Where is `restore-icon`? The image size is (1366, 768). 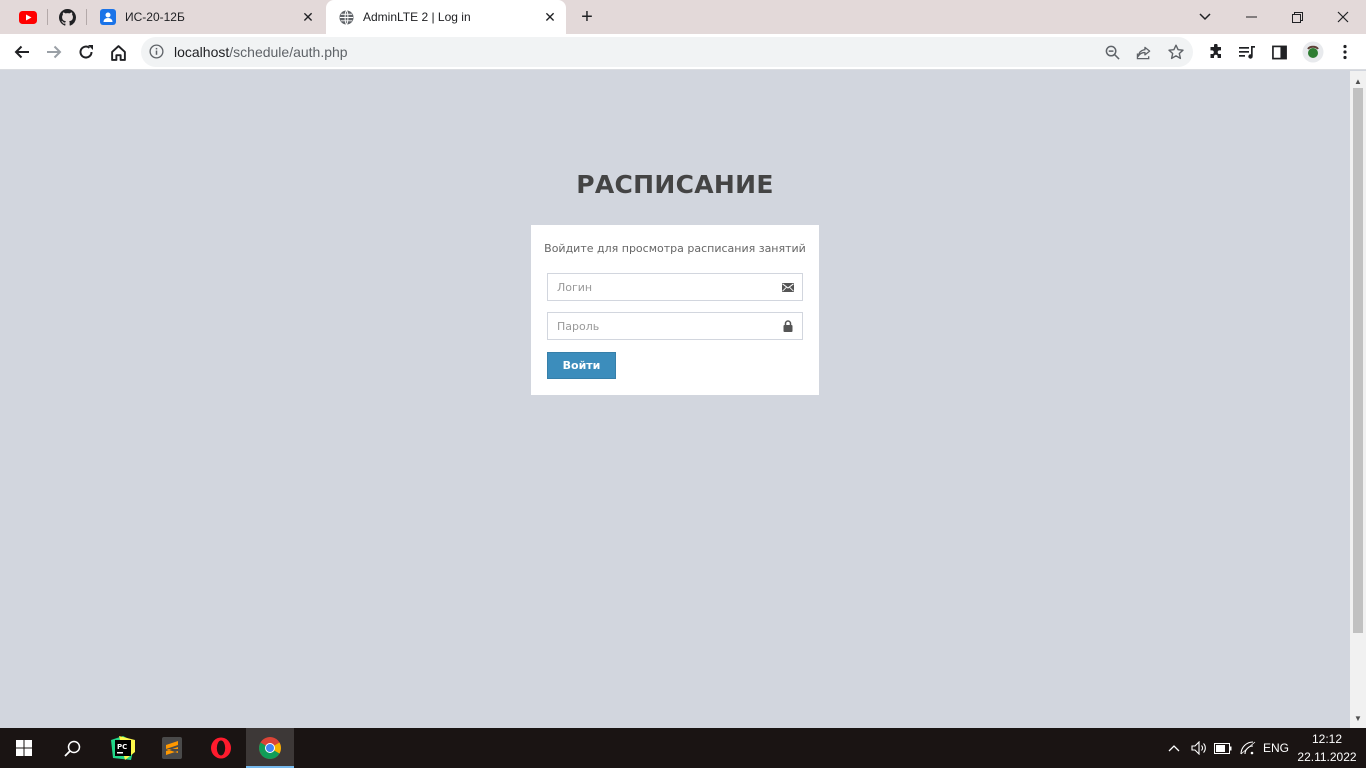 restore-icon is located at coordinates (1297, 17).